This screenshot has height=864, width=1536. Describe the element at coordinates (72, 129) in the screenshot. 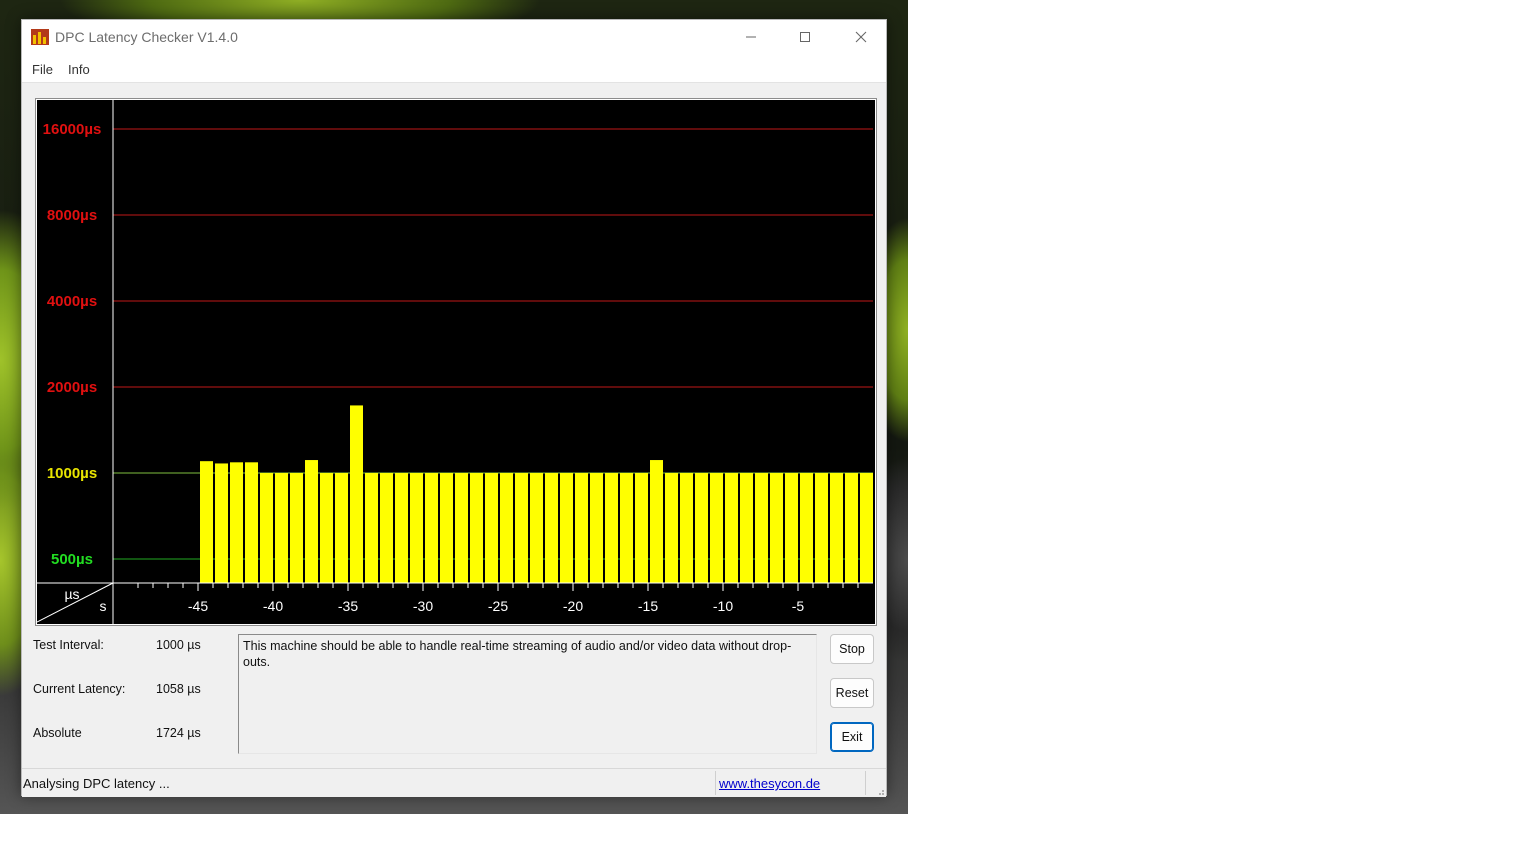

I see `y-tick-label: 16000µs` at that location.